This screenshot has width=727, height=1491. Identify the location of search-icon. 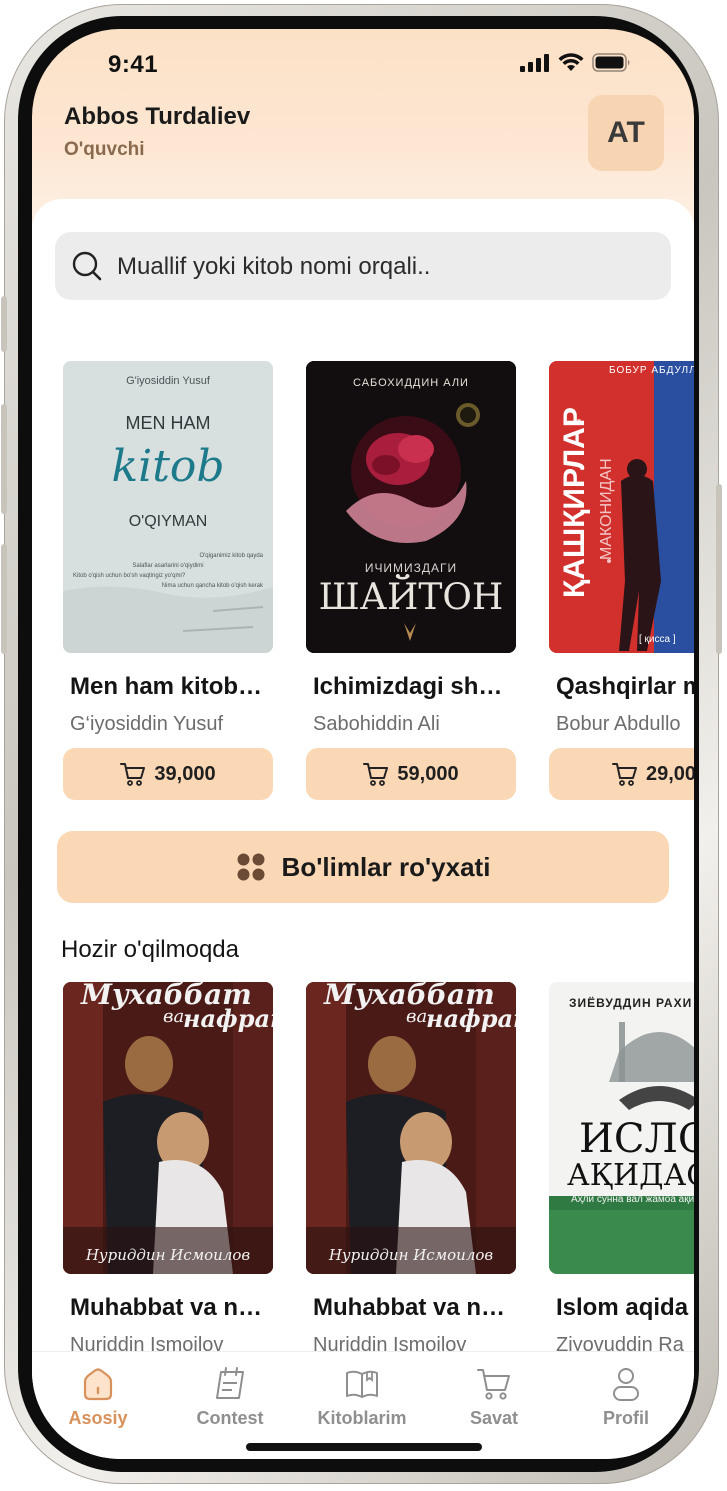
(87, 266).